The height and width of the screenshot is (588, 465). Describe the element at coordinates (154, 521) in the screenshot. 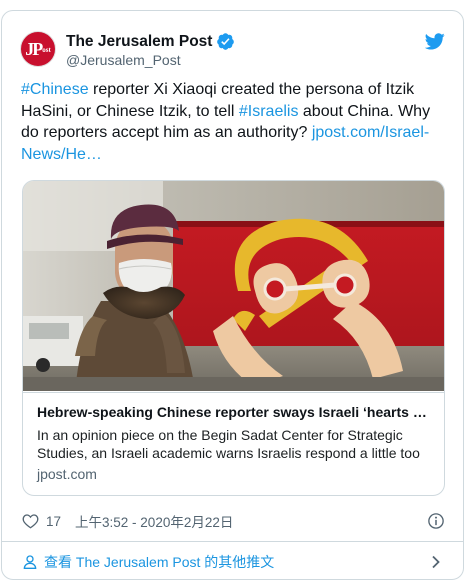

I see `timestamp: 上午3:52 - 2020年2月22日` at that location.